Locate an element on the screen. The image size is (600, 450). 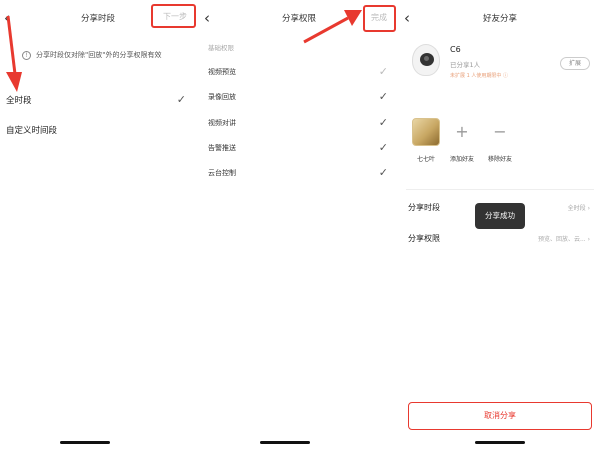
setting-value: 全时段 › is located at coordinates (578, 208).